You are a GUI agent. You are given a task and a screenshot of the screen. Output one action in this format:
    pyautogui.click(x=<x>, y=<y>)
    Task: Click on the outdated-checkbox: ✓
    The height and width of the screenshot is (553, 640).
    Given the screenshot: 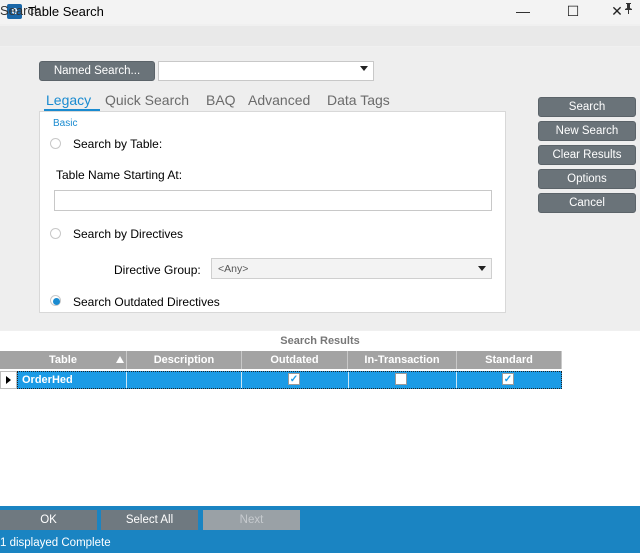 What is the action you would take?
    pyautogui.click(x=294, y=379)
    